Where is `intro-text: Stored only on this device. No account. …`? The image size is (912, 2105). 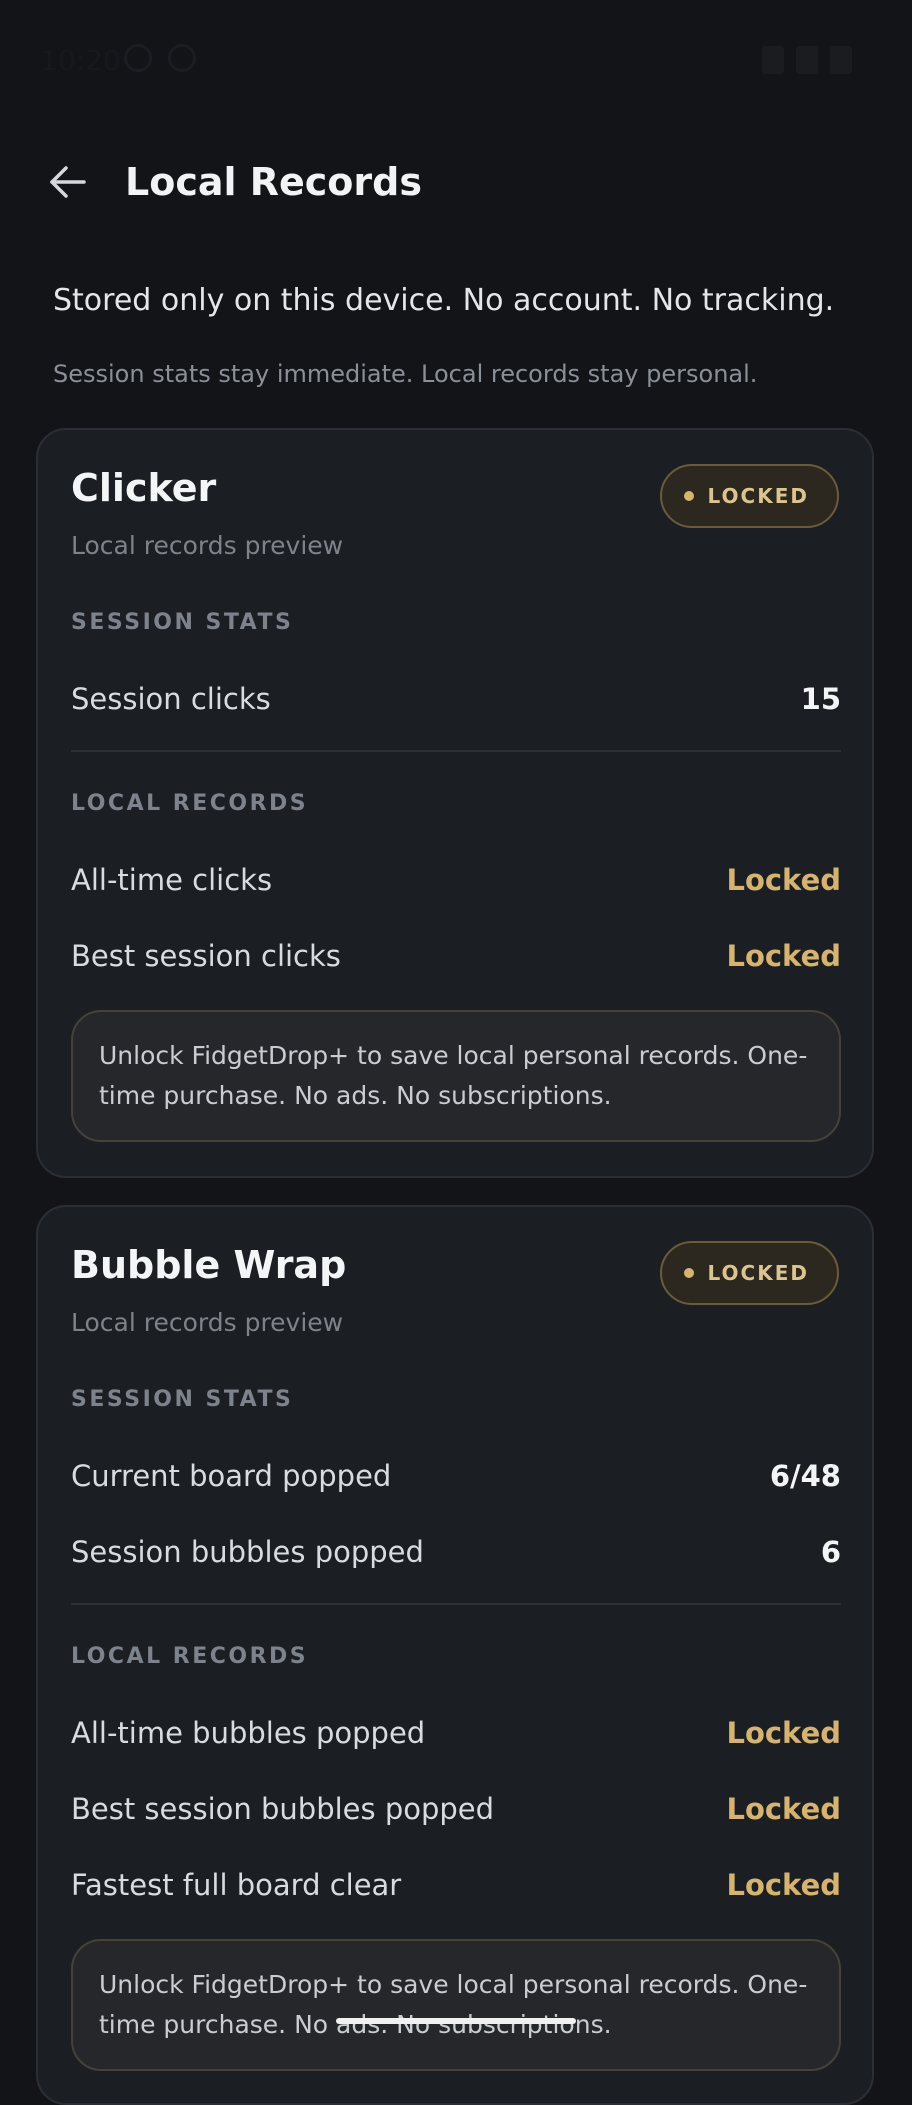 intro-text: Stored only on this device. No account. … is located at coordinates (444, 300).